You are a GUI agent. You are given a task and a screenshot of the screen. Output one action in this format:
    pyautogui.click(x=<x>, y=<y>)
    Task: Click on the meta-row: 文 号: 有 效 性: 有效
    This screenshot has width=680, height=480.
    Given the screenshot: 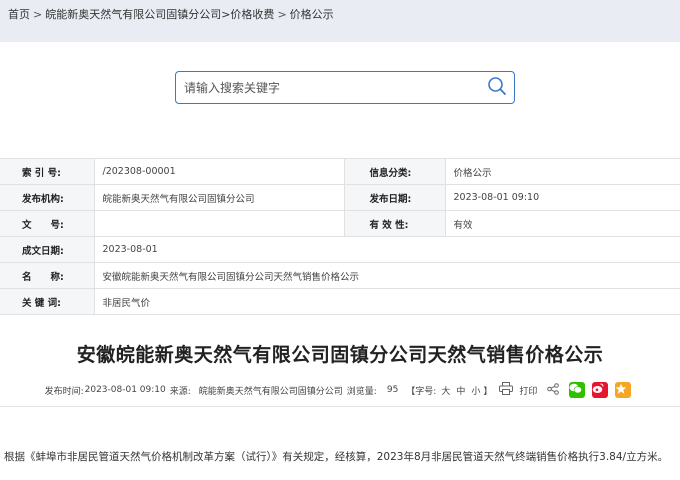 What is the action you would take?
    pyautogui.click(x=340, y=223)
    